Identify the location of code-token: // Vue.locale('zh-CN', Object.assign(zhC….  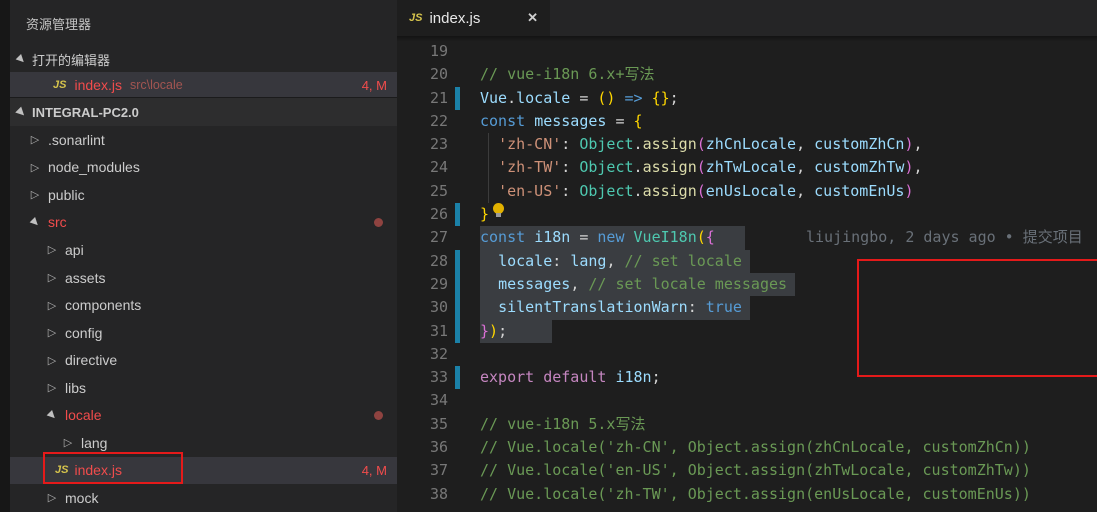
(755, 447).